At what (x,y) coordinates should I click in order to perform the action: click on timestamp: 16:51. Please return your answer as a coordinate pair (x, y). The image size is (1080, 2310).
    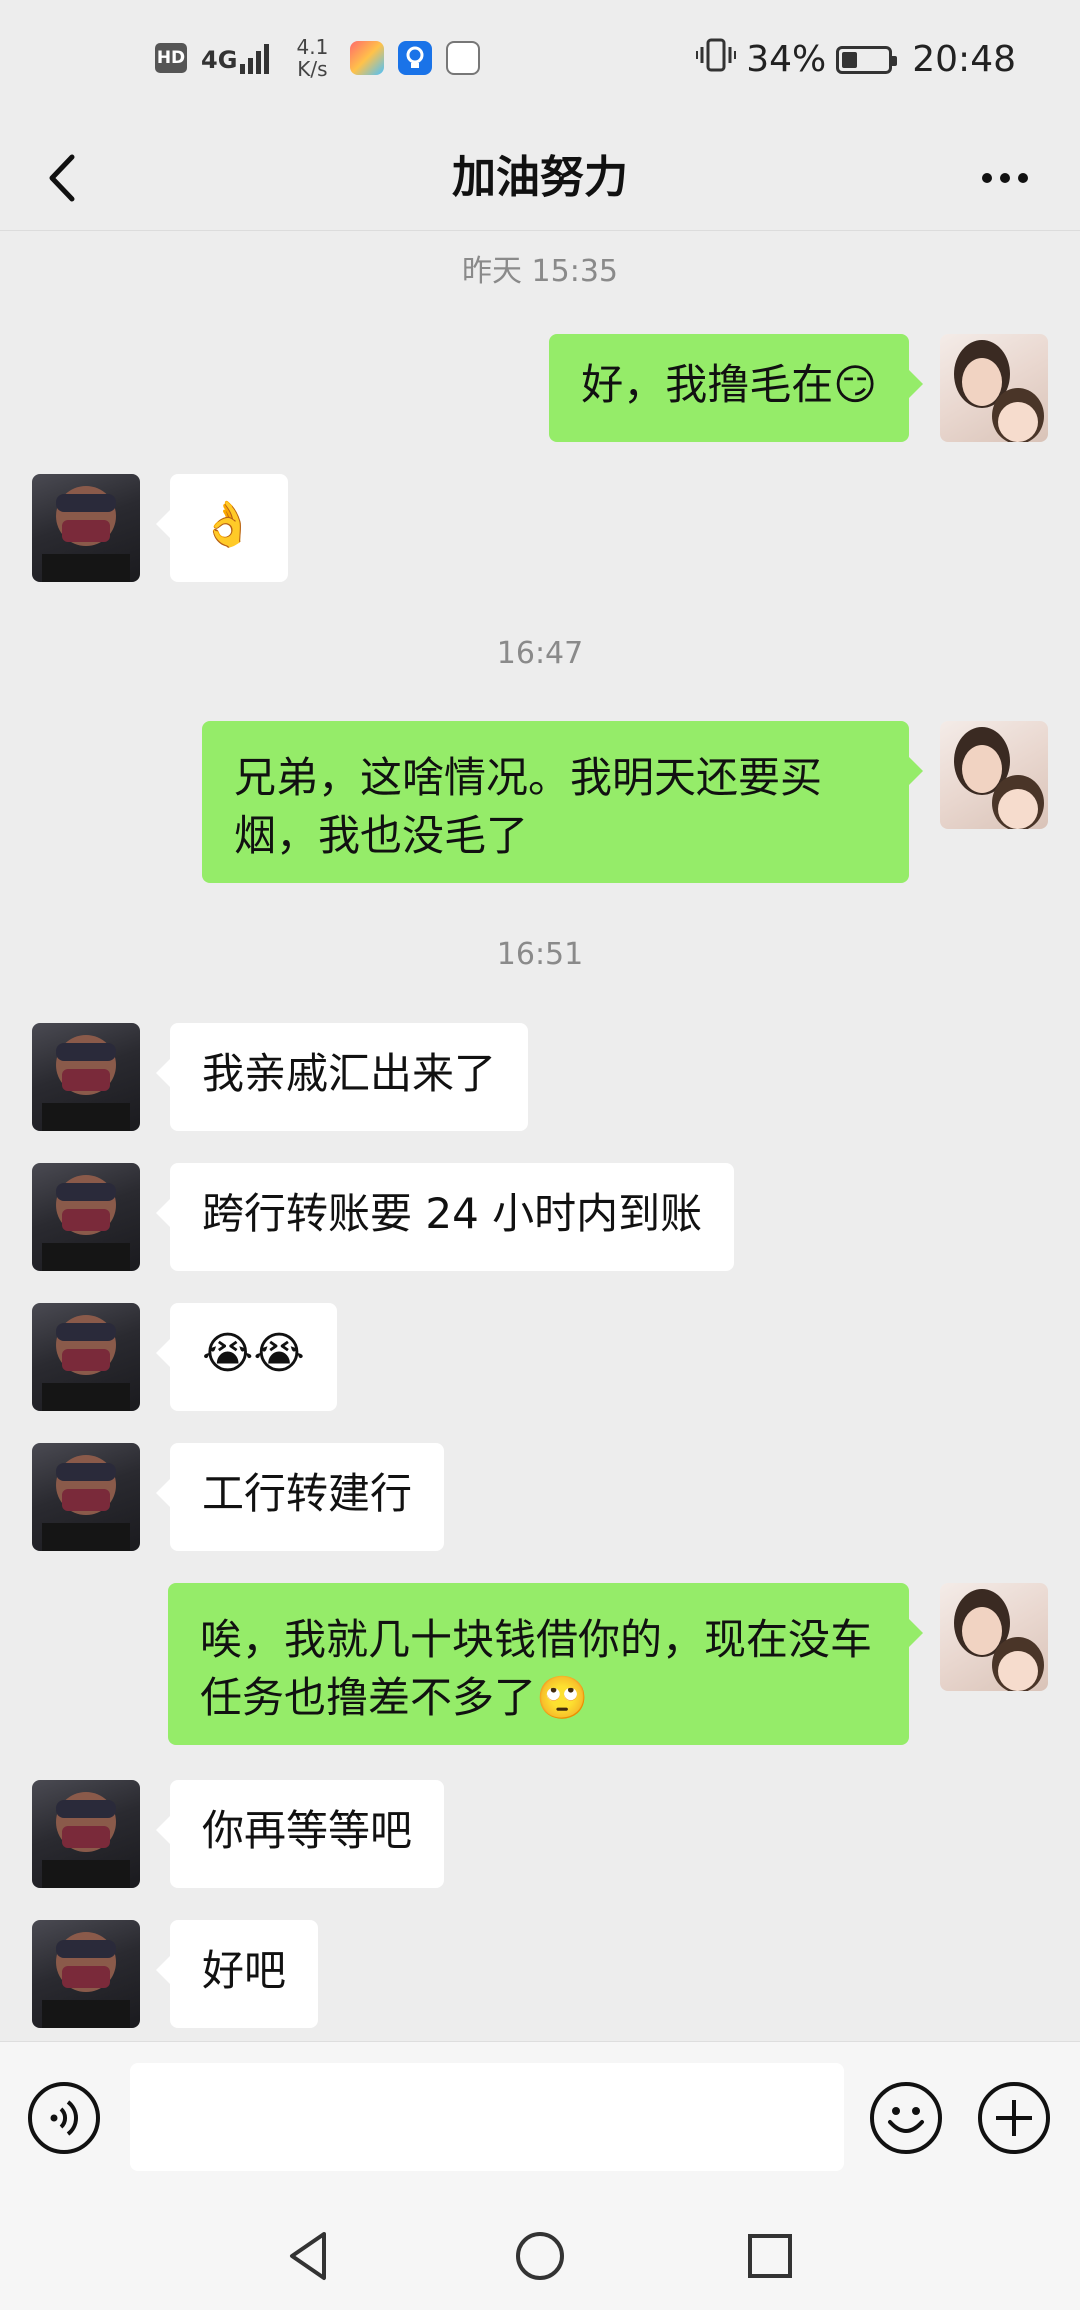
    Looking at the image, I should click on (540, 954).